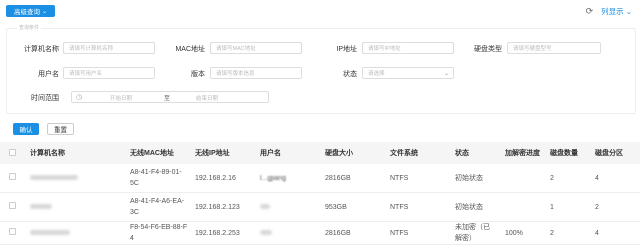 Image resolution: width=640 pixels, height=245 pixels. I want to click on time-range-label: 时间范围, so click(45, 98).